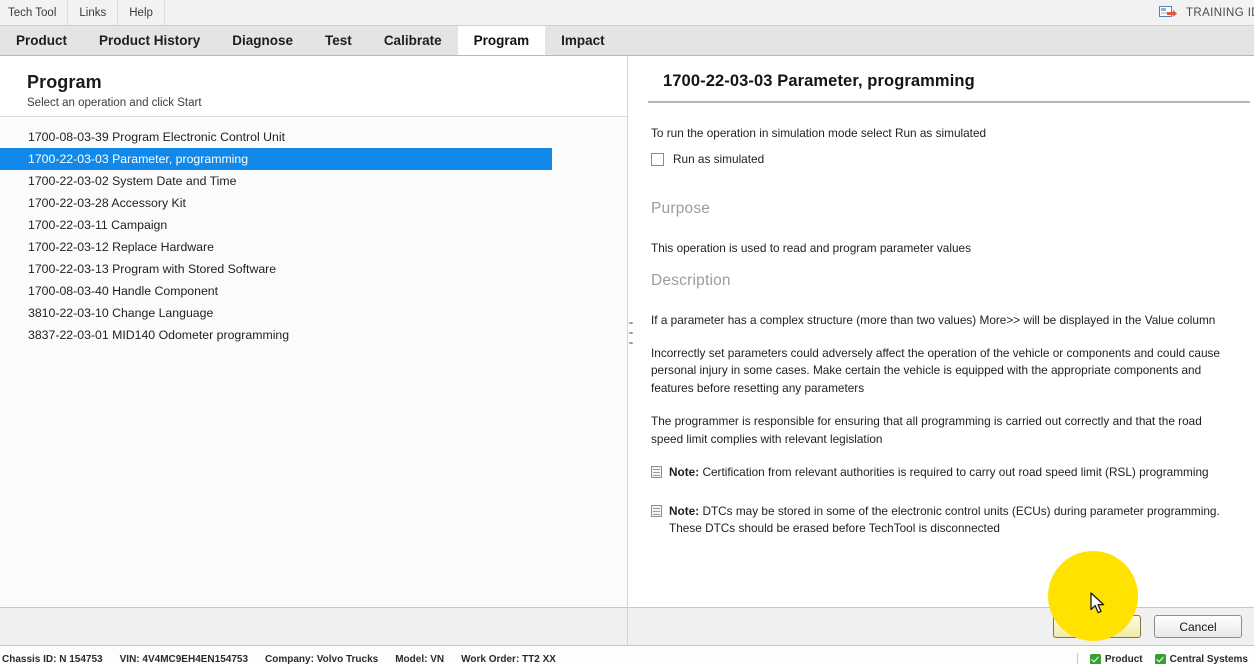 The height and width of the screenshot is (664, 1254). I want to click on menu-item-tech-tool: Tech Tool, so click(34, 12).